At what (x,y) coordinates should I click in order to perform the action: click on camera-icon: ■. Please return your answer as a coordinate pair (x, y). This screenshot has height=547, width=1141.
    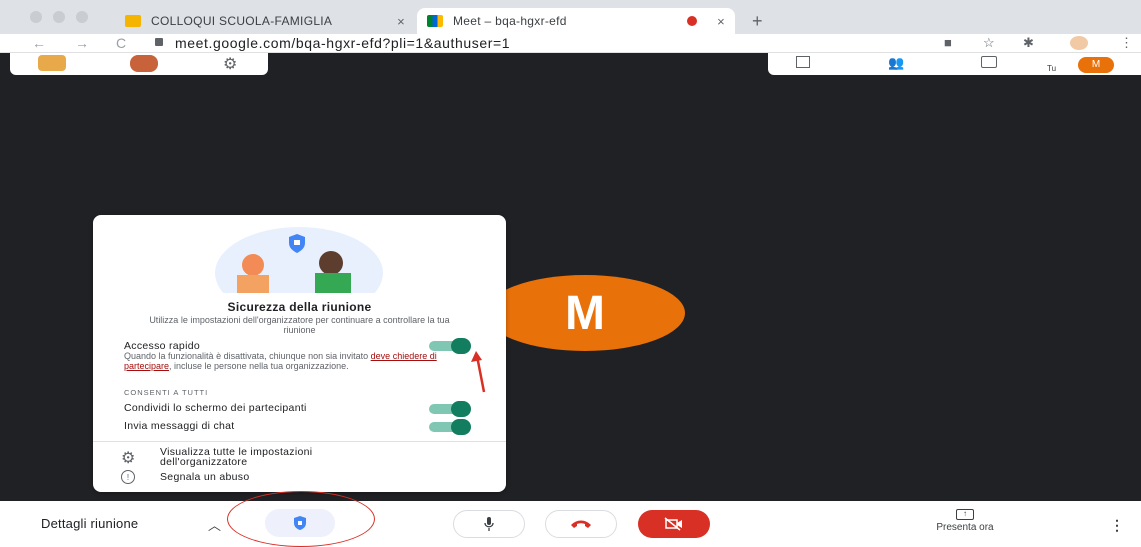
    Looking at the image, I should click on (948, 43).